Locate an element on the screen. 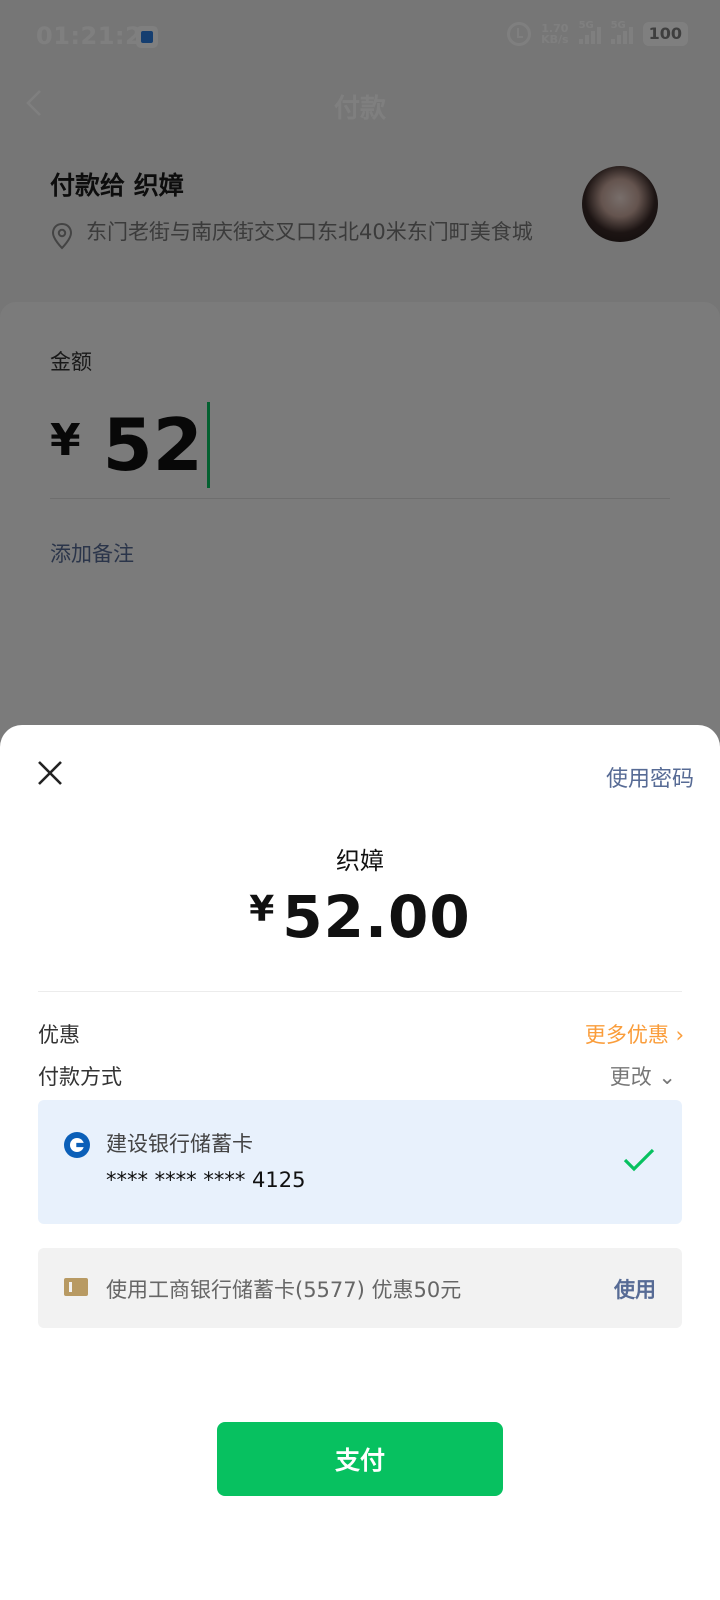 The width and height of the screenshot is (720, 1600). use-coupon-button: 使用 is located at coordinates (635, 1289).